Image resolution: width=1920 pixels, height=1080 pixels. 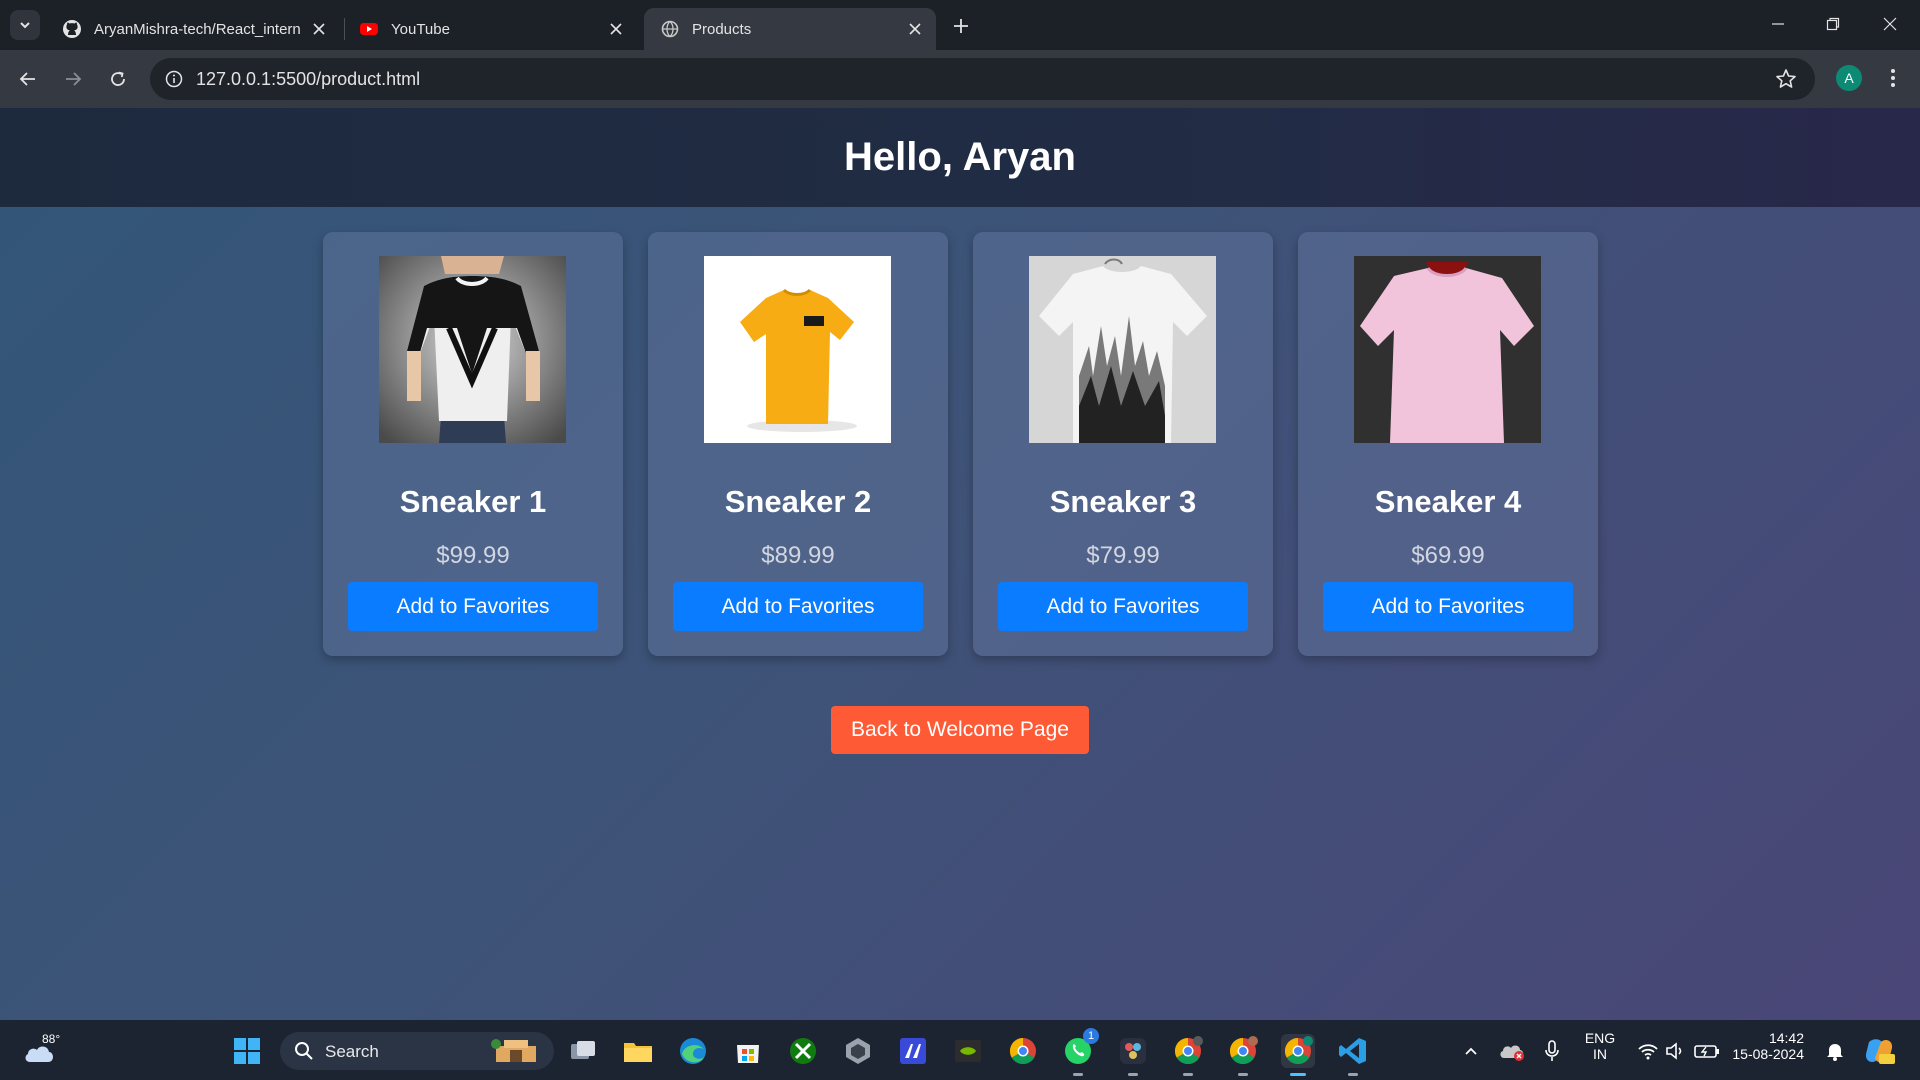 What do you see at coordinates (1023, 1051) in the screenshot?
I see `chrome-icon` at bounding box center [1023, 1051].